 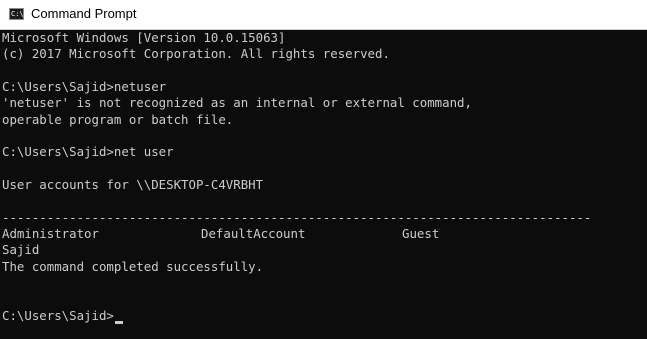 What do you see at coordinates (133, 266) in the screenshot?
I see `completion-message: The command completed successfully.` at bounding box center [133, 266].